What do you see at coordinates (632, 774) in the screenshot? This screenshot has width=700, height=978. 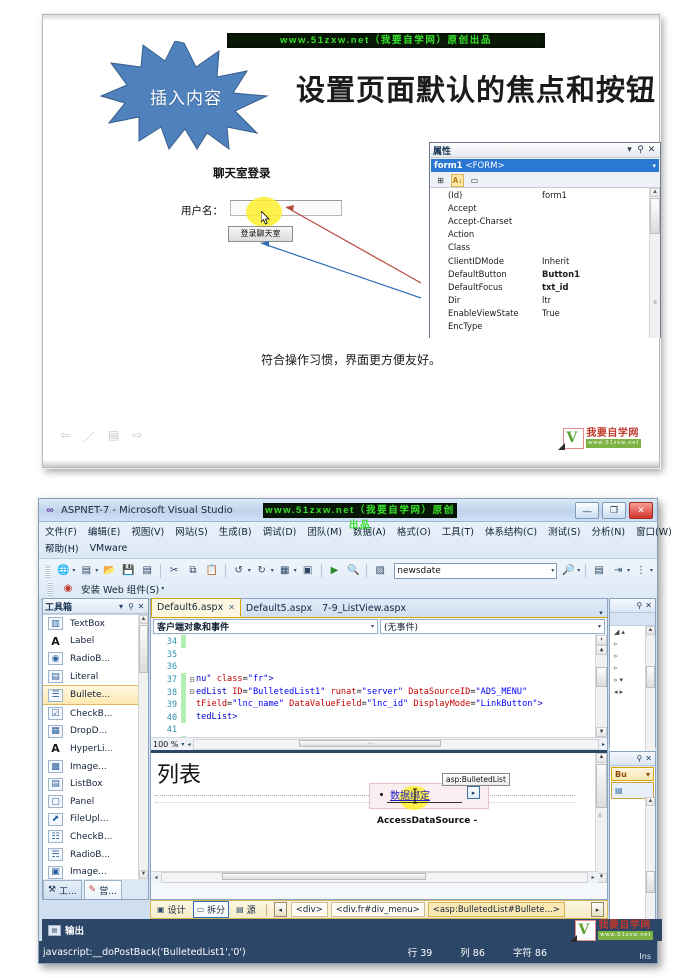 I see `dock2-object-combo: Bu ▾` at bounding box center [632, 774].